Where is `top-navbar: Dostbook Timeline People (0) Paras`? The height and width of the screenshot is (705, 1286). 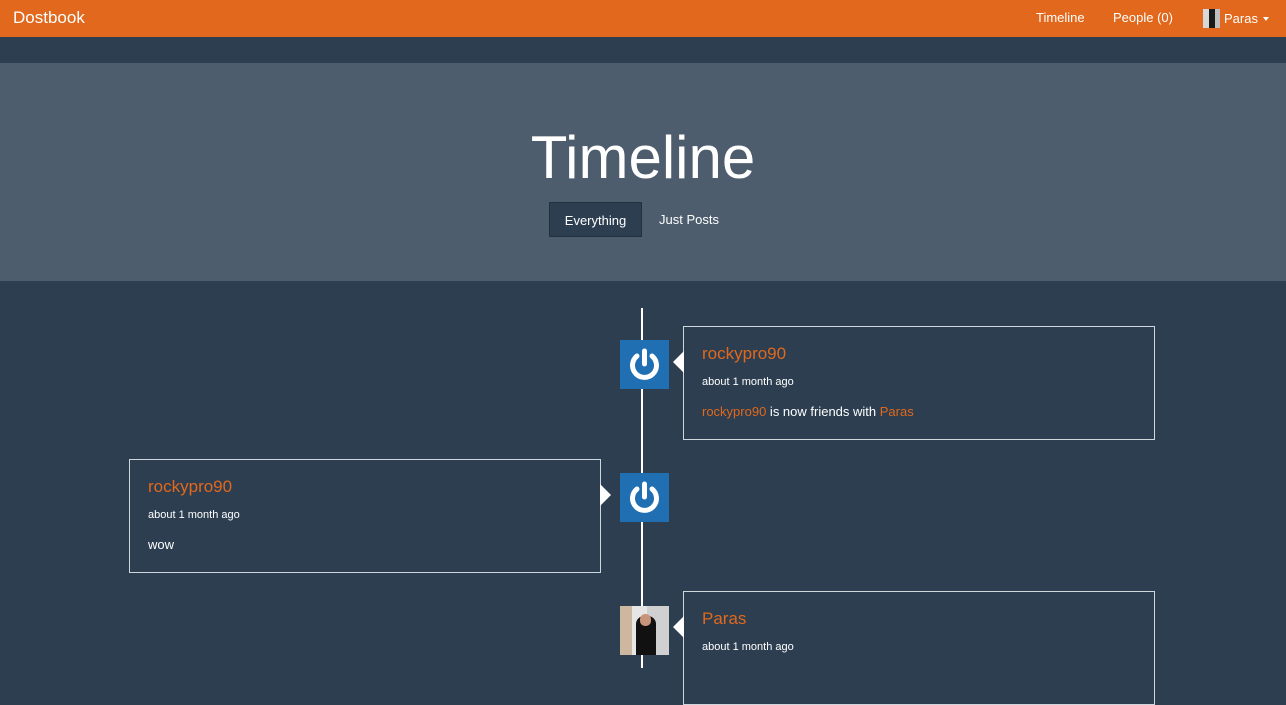 top-navbar: Dostbook Timeline People (0) Paras is located at coordinates (643, 18).